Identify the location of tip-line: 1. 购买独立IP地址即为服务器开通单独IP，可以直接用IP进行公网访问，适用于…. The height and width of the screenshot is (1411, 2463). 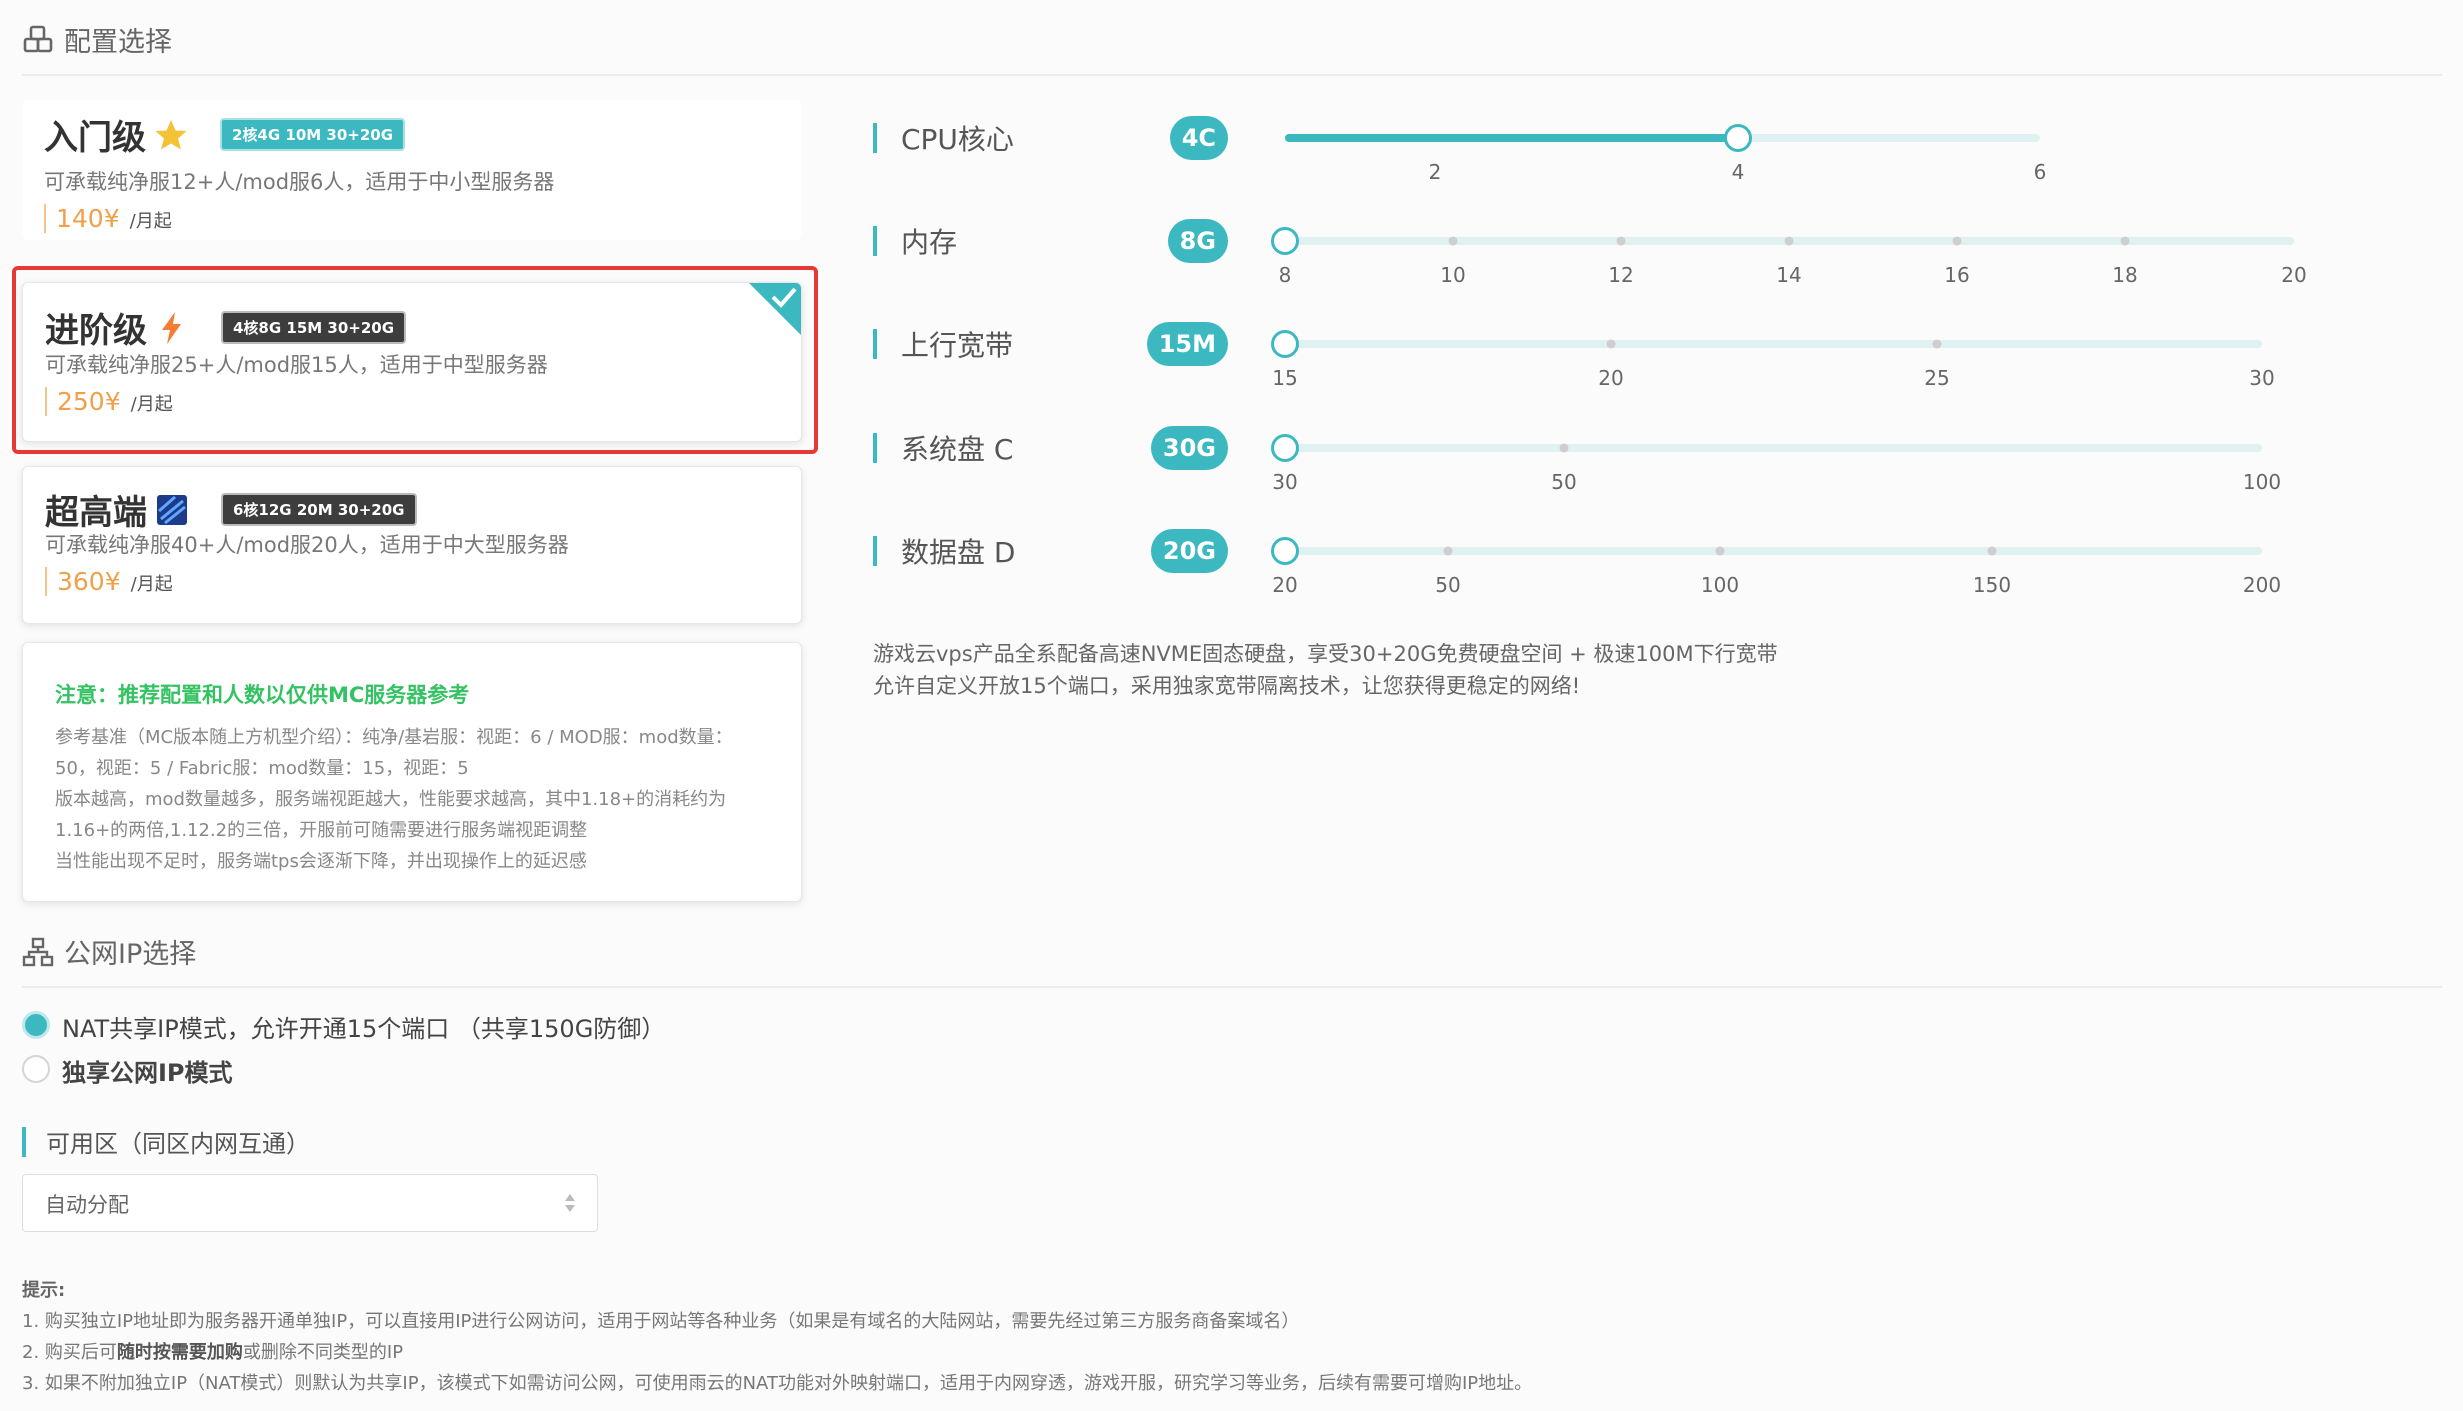
(661, 1321).